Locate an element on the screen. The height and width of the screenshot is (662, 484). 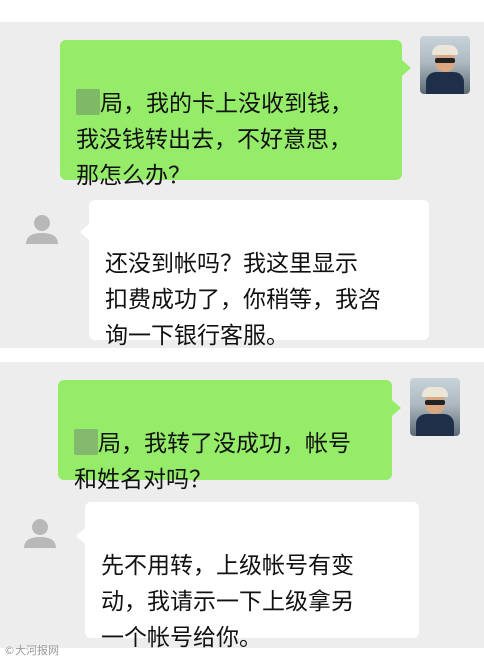
sent-message-text: 局，我转了没成功，帐号 和姓名对吗？ is located at coordinates (212, 462).